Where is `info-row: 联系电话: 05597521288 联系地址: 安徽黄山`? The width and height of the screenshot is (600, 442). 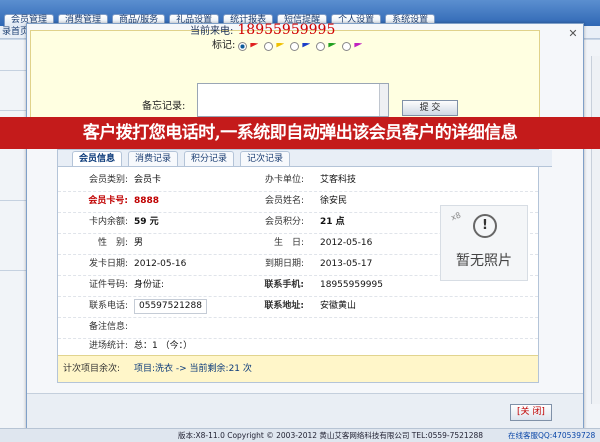
info-row: 联系电话: 05597521288 联系地址: 安徽黄山 is located at coordinates (298, 307).